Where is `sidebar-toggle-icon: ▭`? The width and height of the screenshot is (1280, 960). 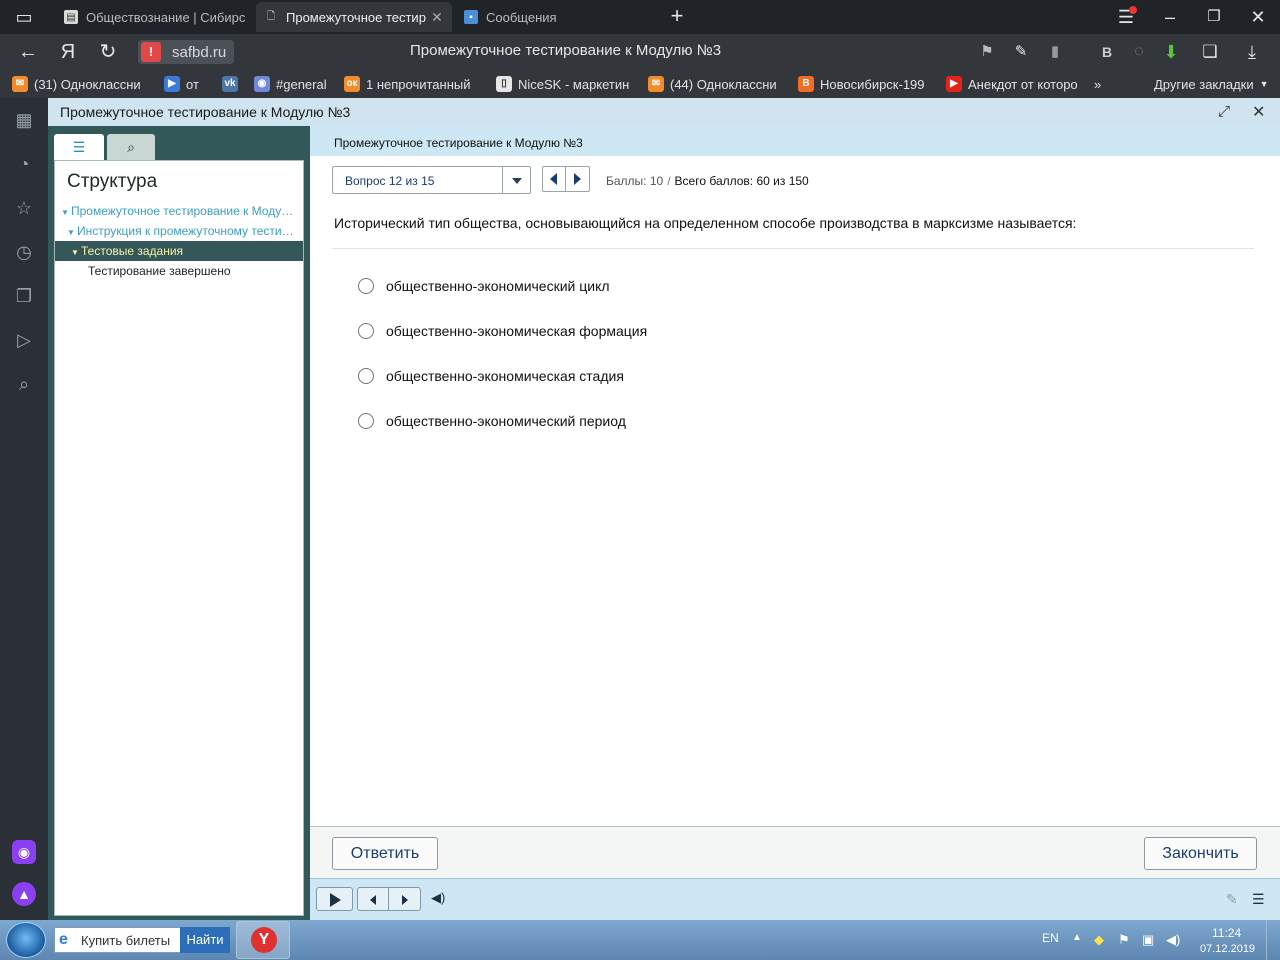 sidebar-toggle-icon: ▭ is located at coordinates (24, 17).